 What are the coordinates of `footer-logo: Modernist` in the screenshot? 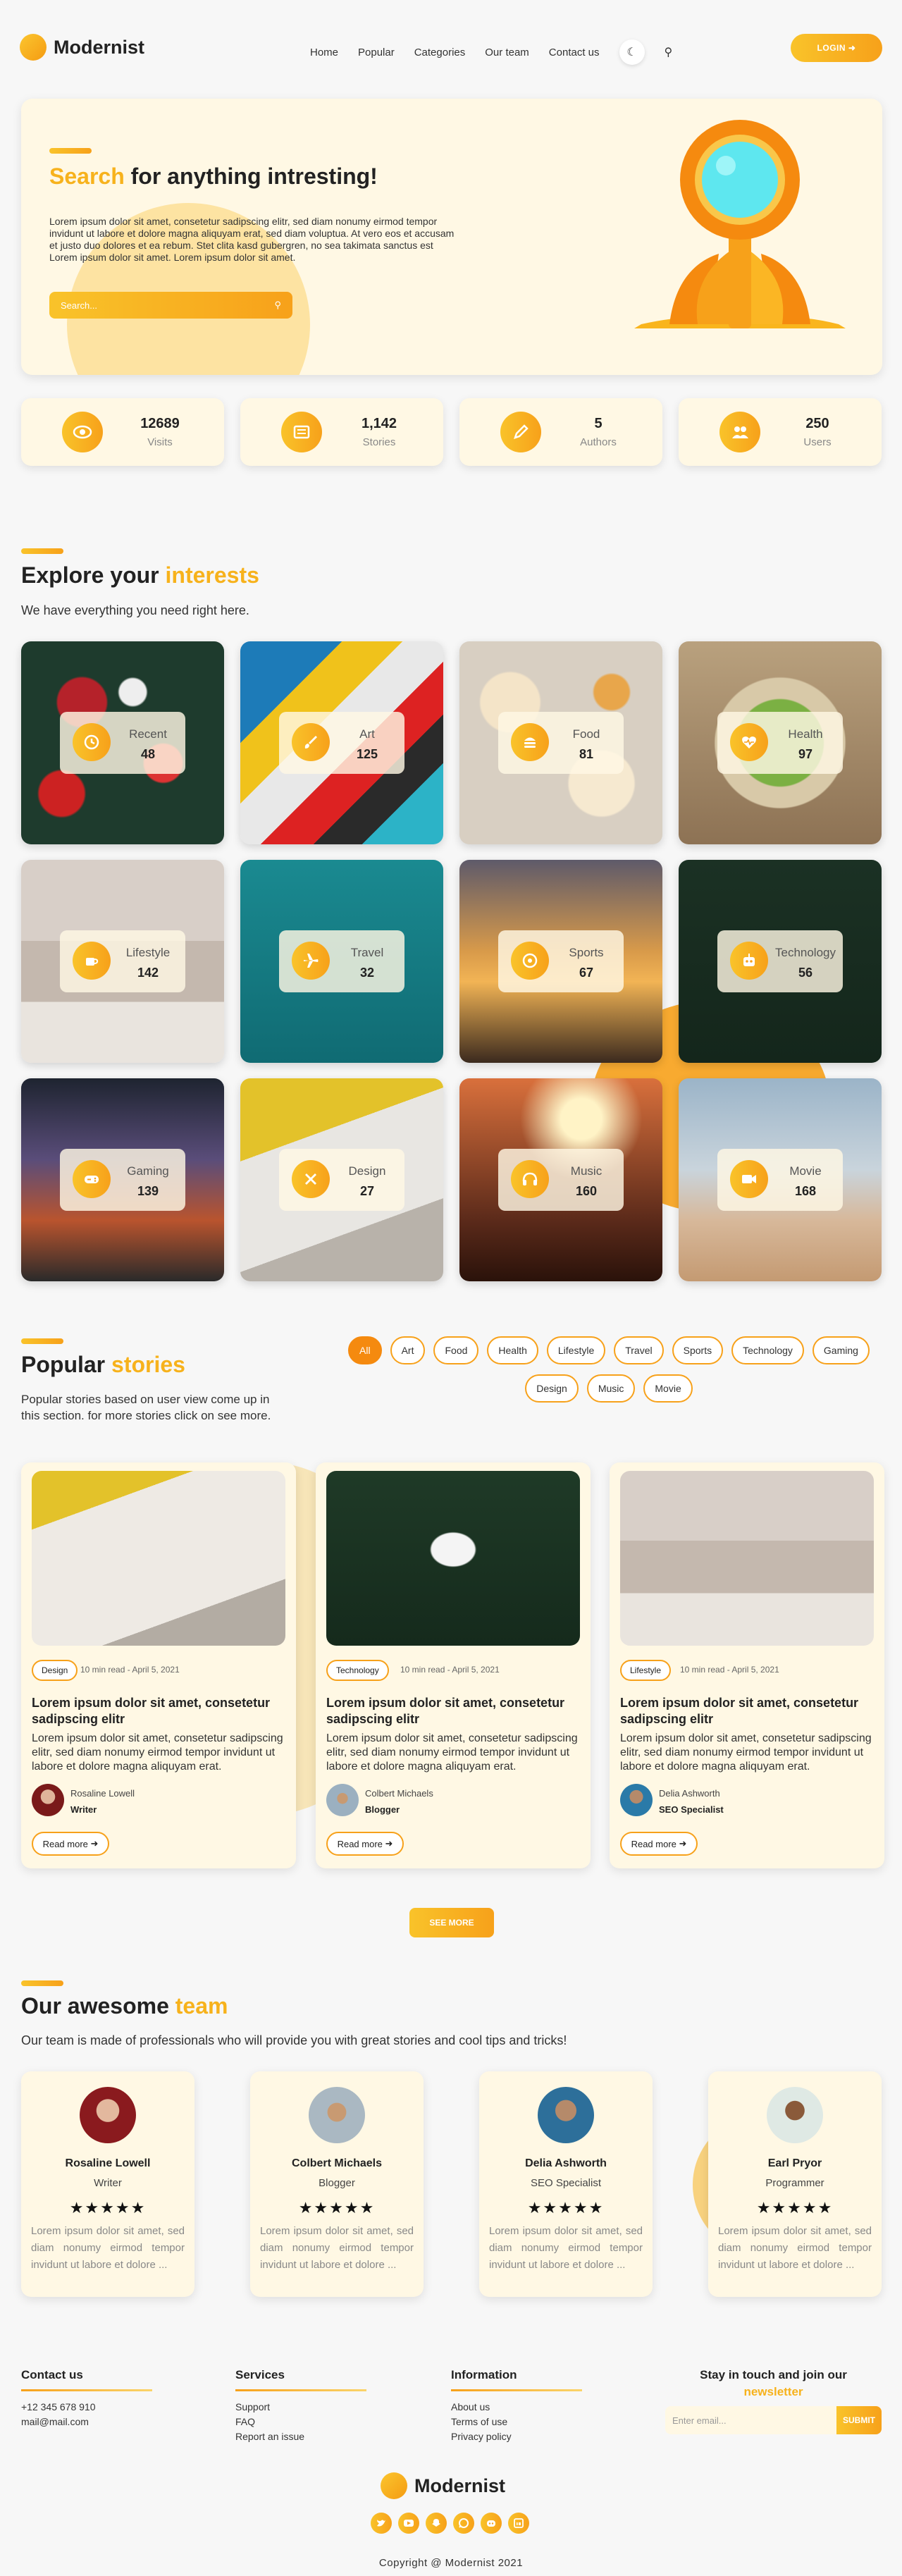 It's located at (443, 2485).